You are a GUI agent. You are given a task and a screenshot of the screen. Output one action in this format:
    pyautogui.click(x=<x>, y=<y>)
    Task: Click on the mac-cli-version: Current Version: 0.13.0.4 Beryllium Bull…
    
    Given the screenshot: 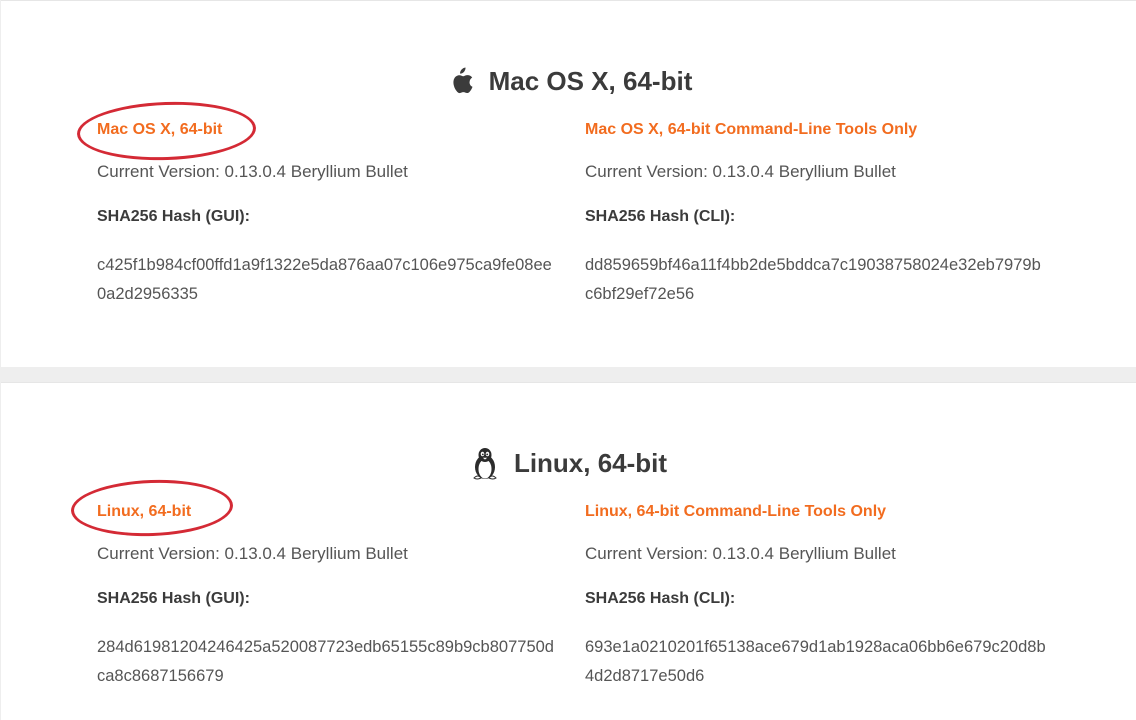 What is the action you would take?
    pyautogui.click(x=740, y=171)
    